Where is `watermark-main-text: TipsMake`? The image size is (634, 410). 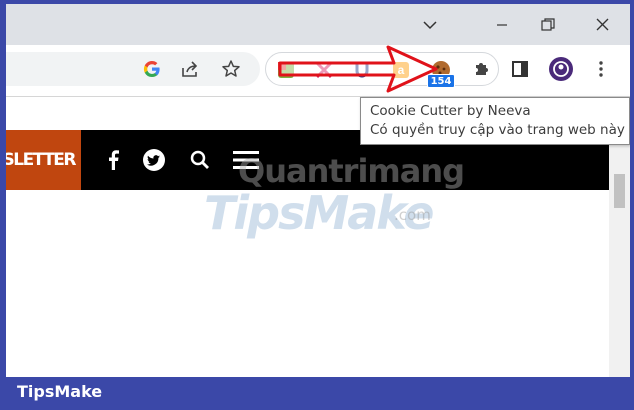 watermark-main-text: TipsMake is located at coordinates (319, 213).